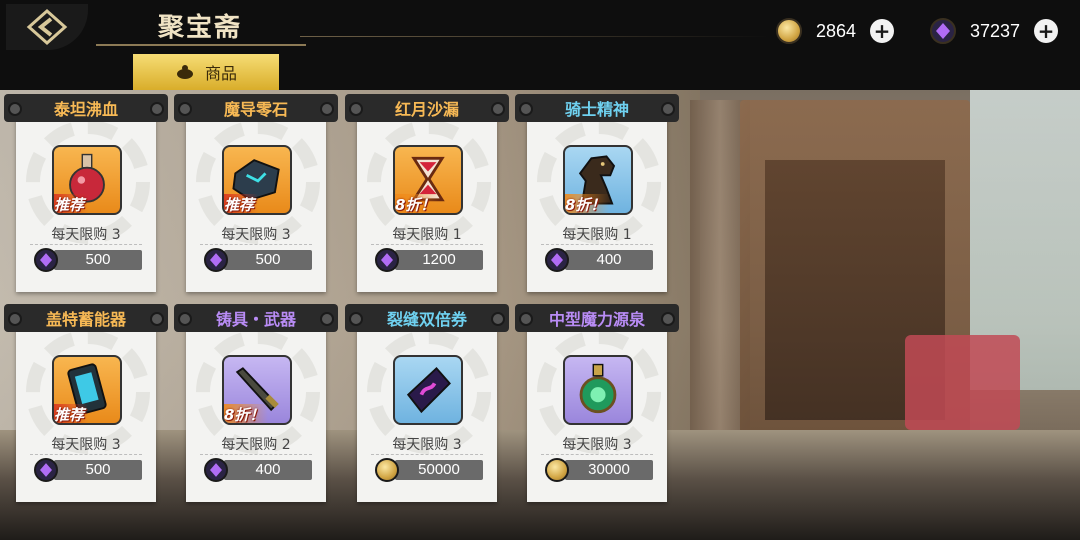 The image size is (1080, 540). What do you see at coordinates (257, 180) in the screenshot?
I see `stone-icon: 推荐` at bounding box center [257, 180].